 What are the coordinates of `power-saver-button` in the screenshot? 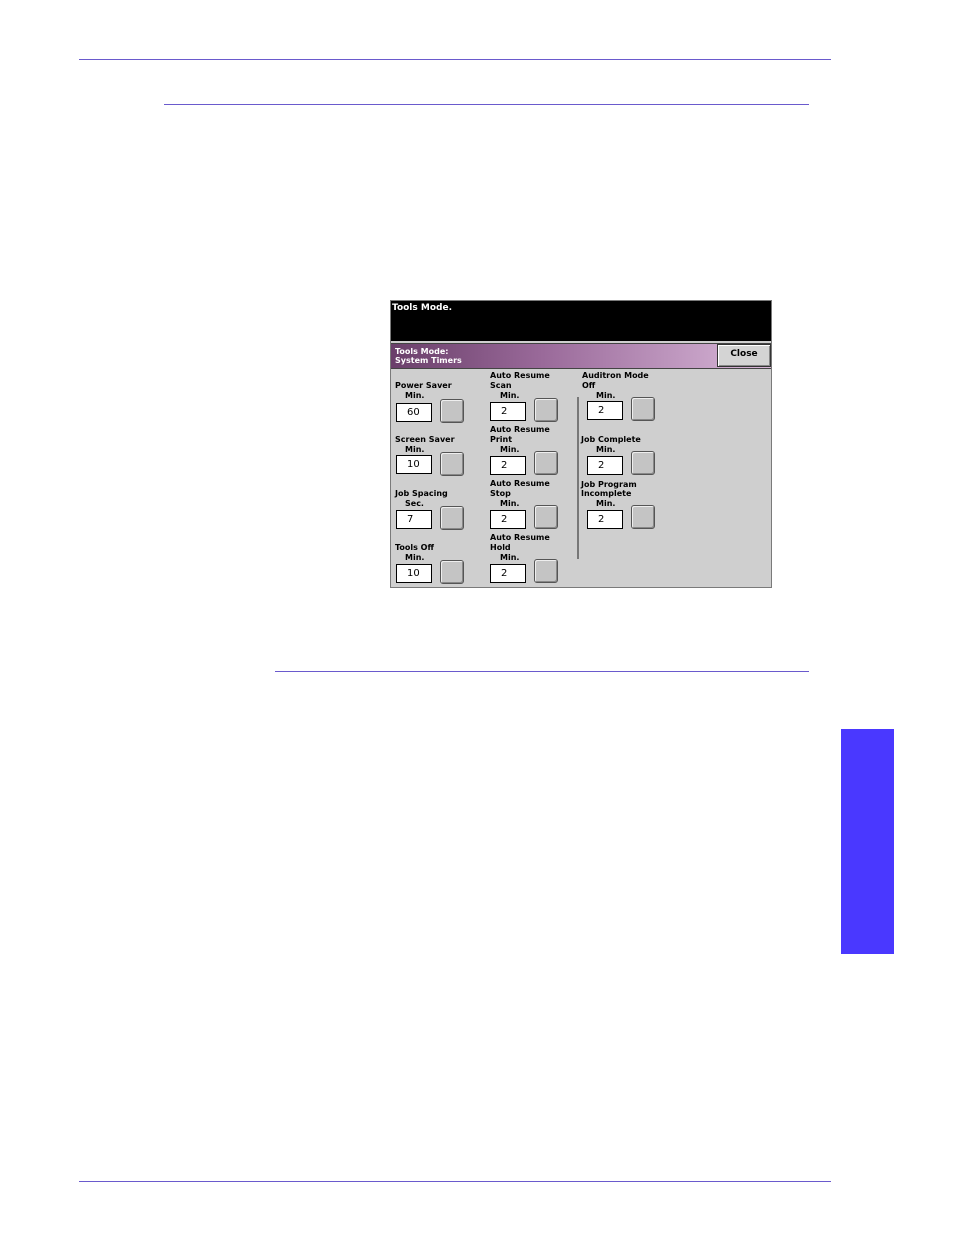 It's located at (452, 411).